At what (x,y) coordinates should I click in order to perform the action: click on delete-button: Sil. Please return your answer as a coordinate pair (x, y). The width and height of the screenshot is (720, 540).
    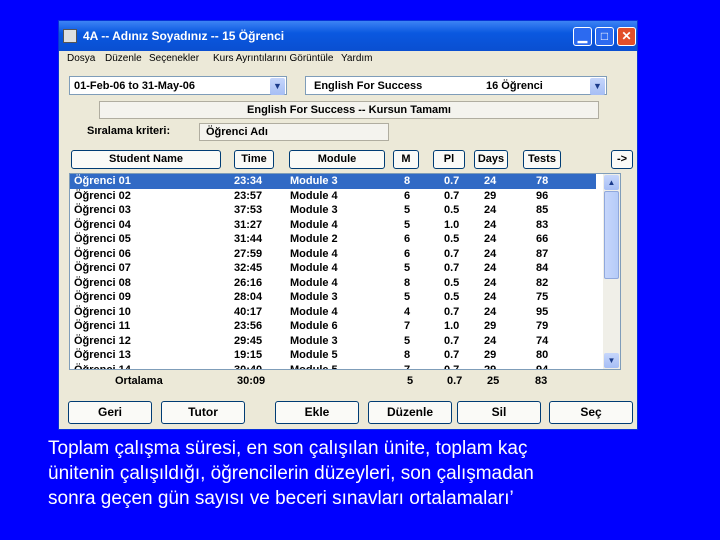
    Looking at the image, I should click on (499, 412).